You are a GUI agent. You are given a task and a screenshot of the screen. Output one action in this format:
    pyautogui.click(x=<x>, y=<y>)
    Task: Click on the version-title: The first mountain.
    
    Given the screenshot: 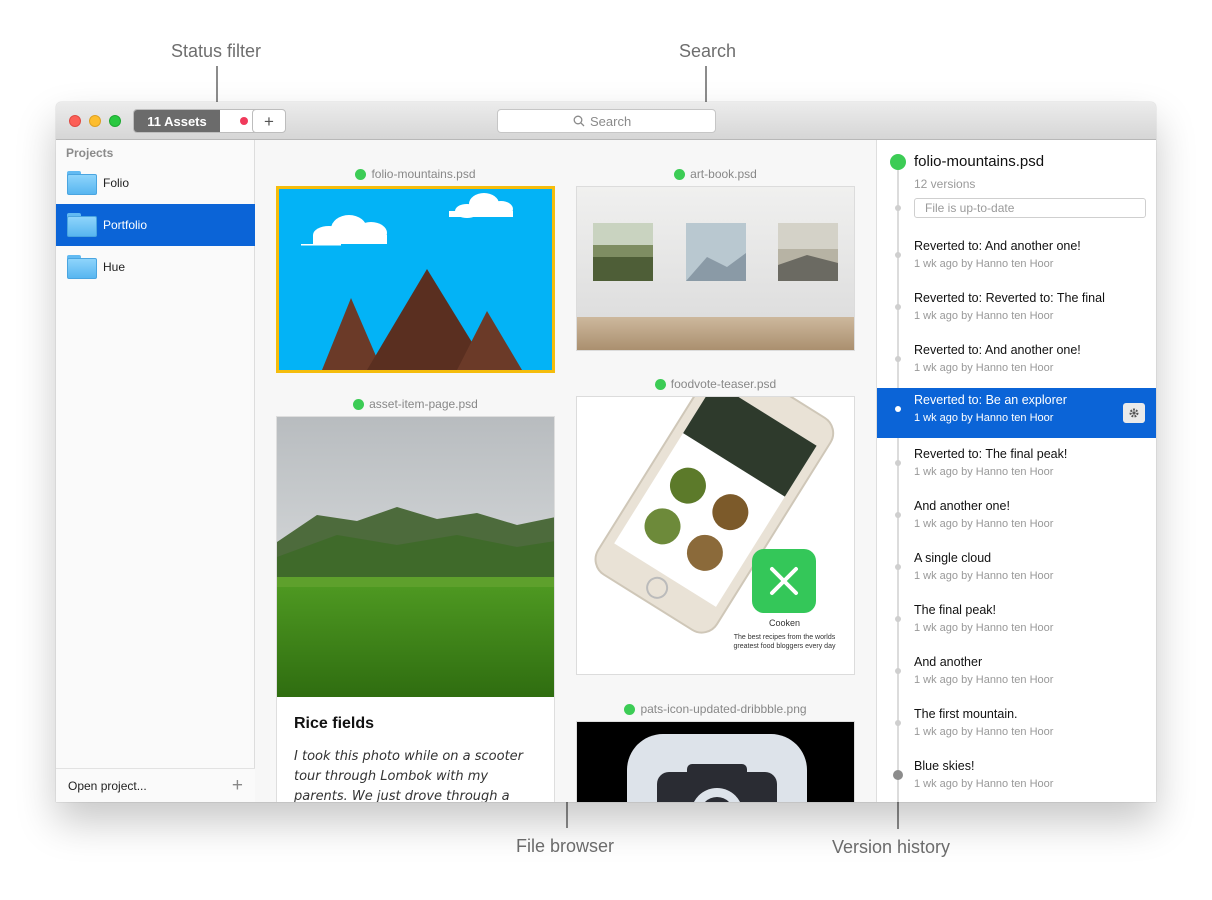 What is the action you would take?
    pyautogui.click(x=966, y=714)
    